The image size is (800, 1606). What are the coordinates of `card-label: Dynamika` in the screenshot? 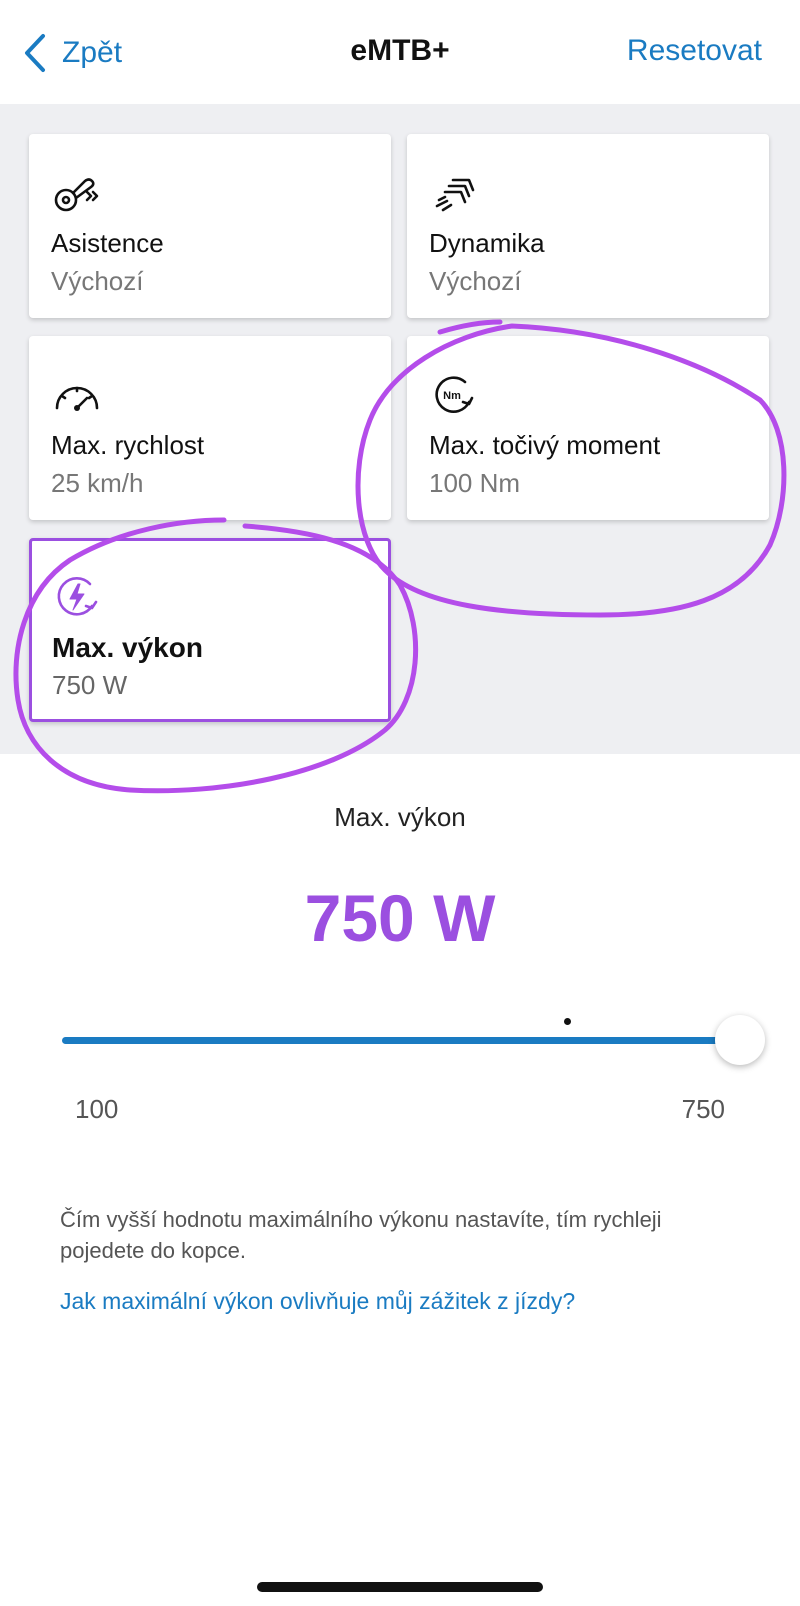 It's located at (487, 243).